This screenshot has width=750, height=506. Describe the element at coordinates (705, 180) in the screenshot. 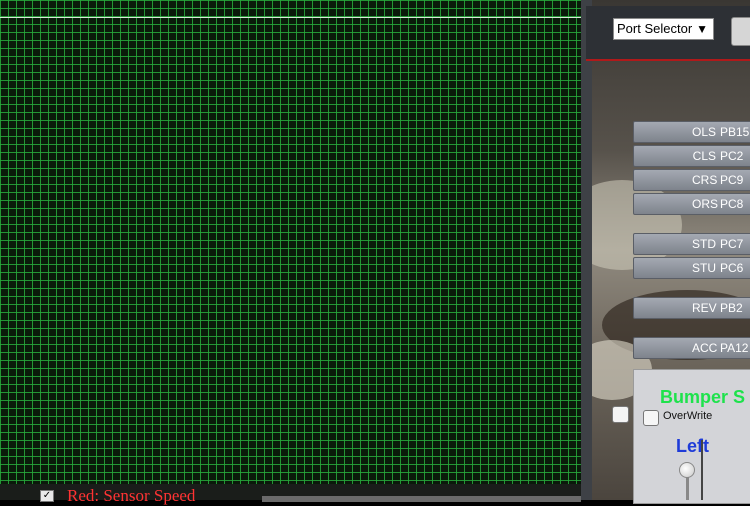

I see `pin-label: CRS` at that location.